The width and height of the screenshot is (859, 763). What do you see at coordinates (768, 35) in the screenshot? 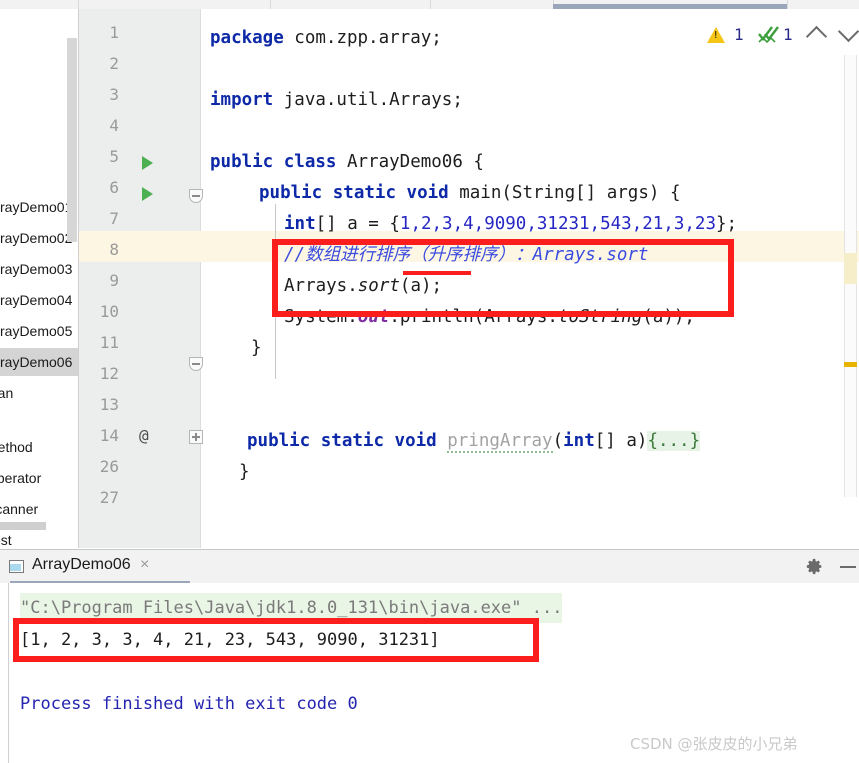
I see `green-double-check-icon` at bounding box center [768, 35].